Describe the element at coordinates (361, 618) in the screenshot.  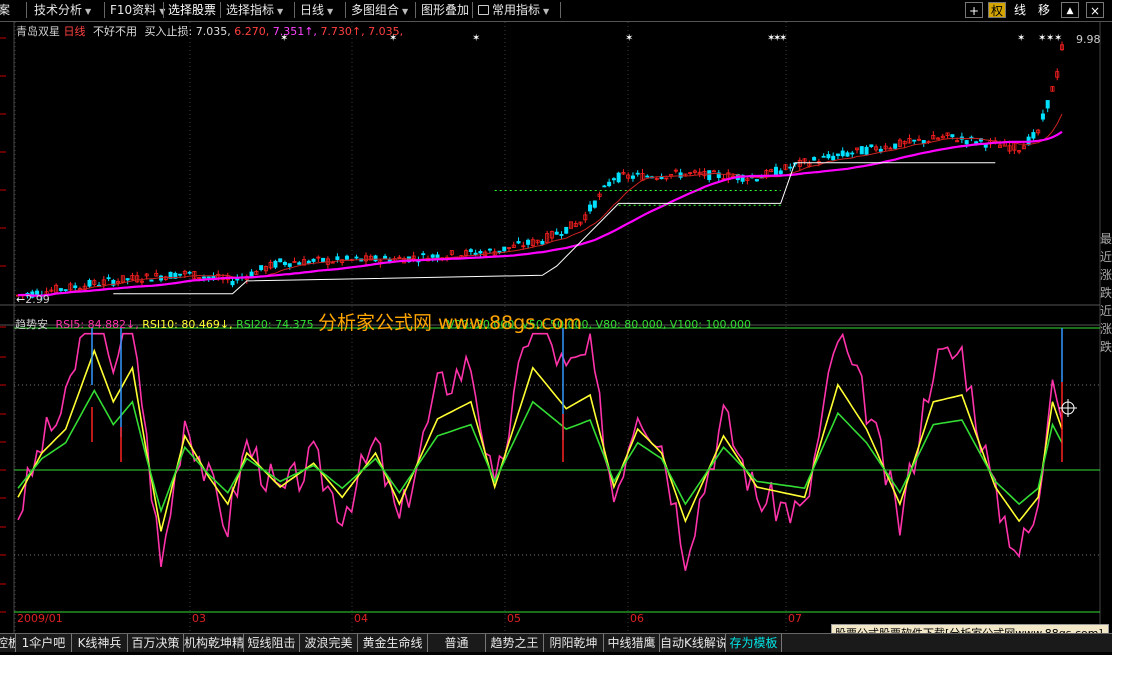
I see `month-label: 04` at that location.